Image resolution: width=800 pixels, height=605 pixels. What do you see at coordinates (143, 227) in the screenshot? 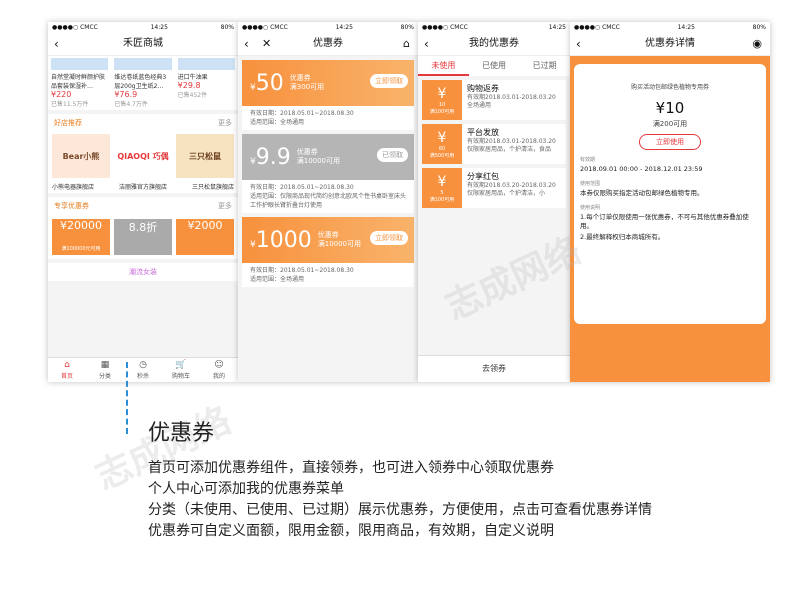
I see `coupon-amount: 8.8折` at bounding box center [143, 227].